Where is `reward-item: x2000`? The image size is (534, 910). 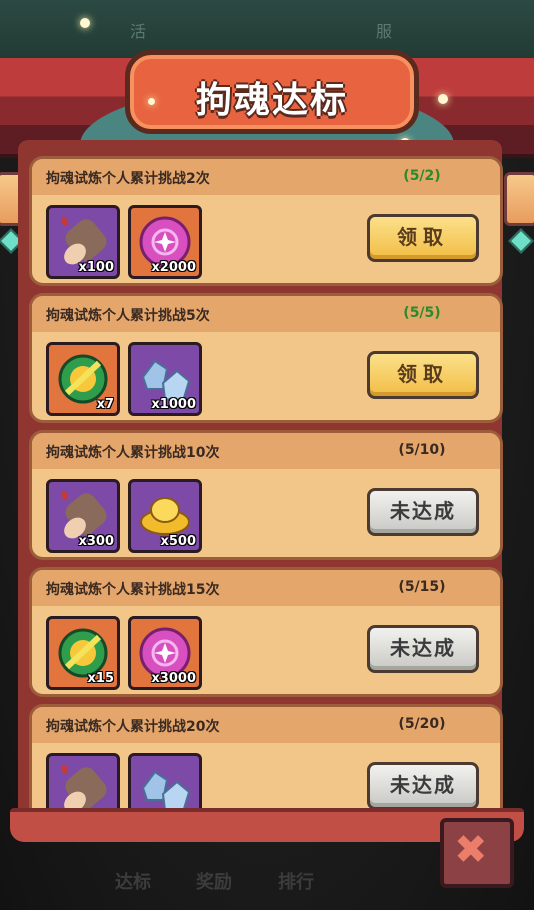 reward-item: x2000 is located at coordinates (165, 242).